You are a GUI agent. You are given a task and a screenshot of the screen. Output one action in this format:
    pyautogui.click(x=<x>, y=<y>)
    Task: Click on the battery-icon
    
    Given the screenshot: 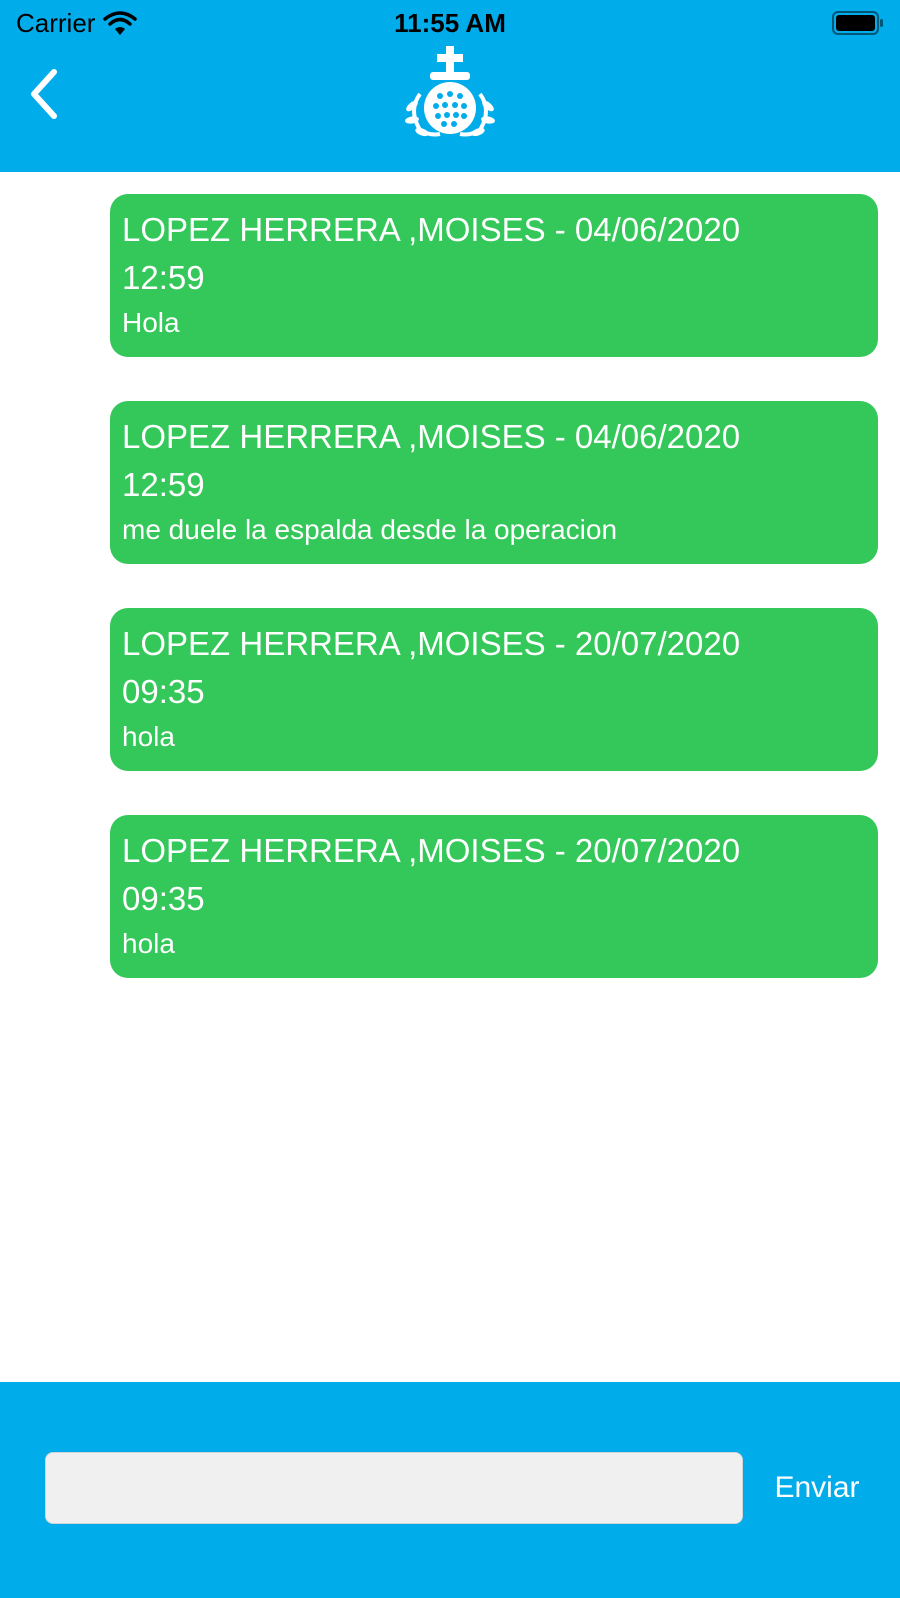 What is the action you would take?
    pyautogui.click(x=857, y=23)
    